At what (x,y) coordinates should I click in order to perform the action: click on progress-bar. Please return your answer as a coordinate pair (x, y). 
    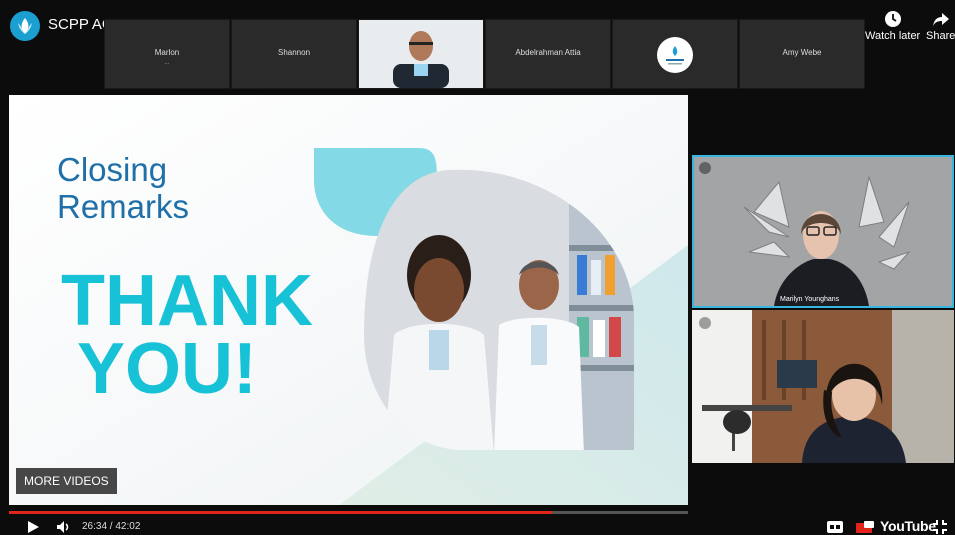
    Looking at the image, I should click on (348, 512).